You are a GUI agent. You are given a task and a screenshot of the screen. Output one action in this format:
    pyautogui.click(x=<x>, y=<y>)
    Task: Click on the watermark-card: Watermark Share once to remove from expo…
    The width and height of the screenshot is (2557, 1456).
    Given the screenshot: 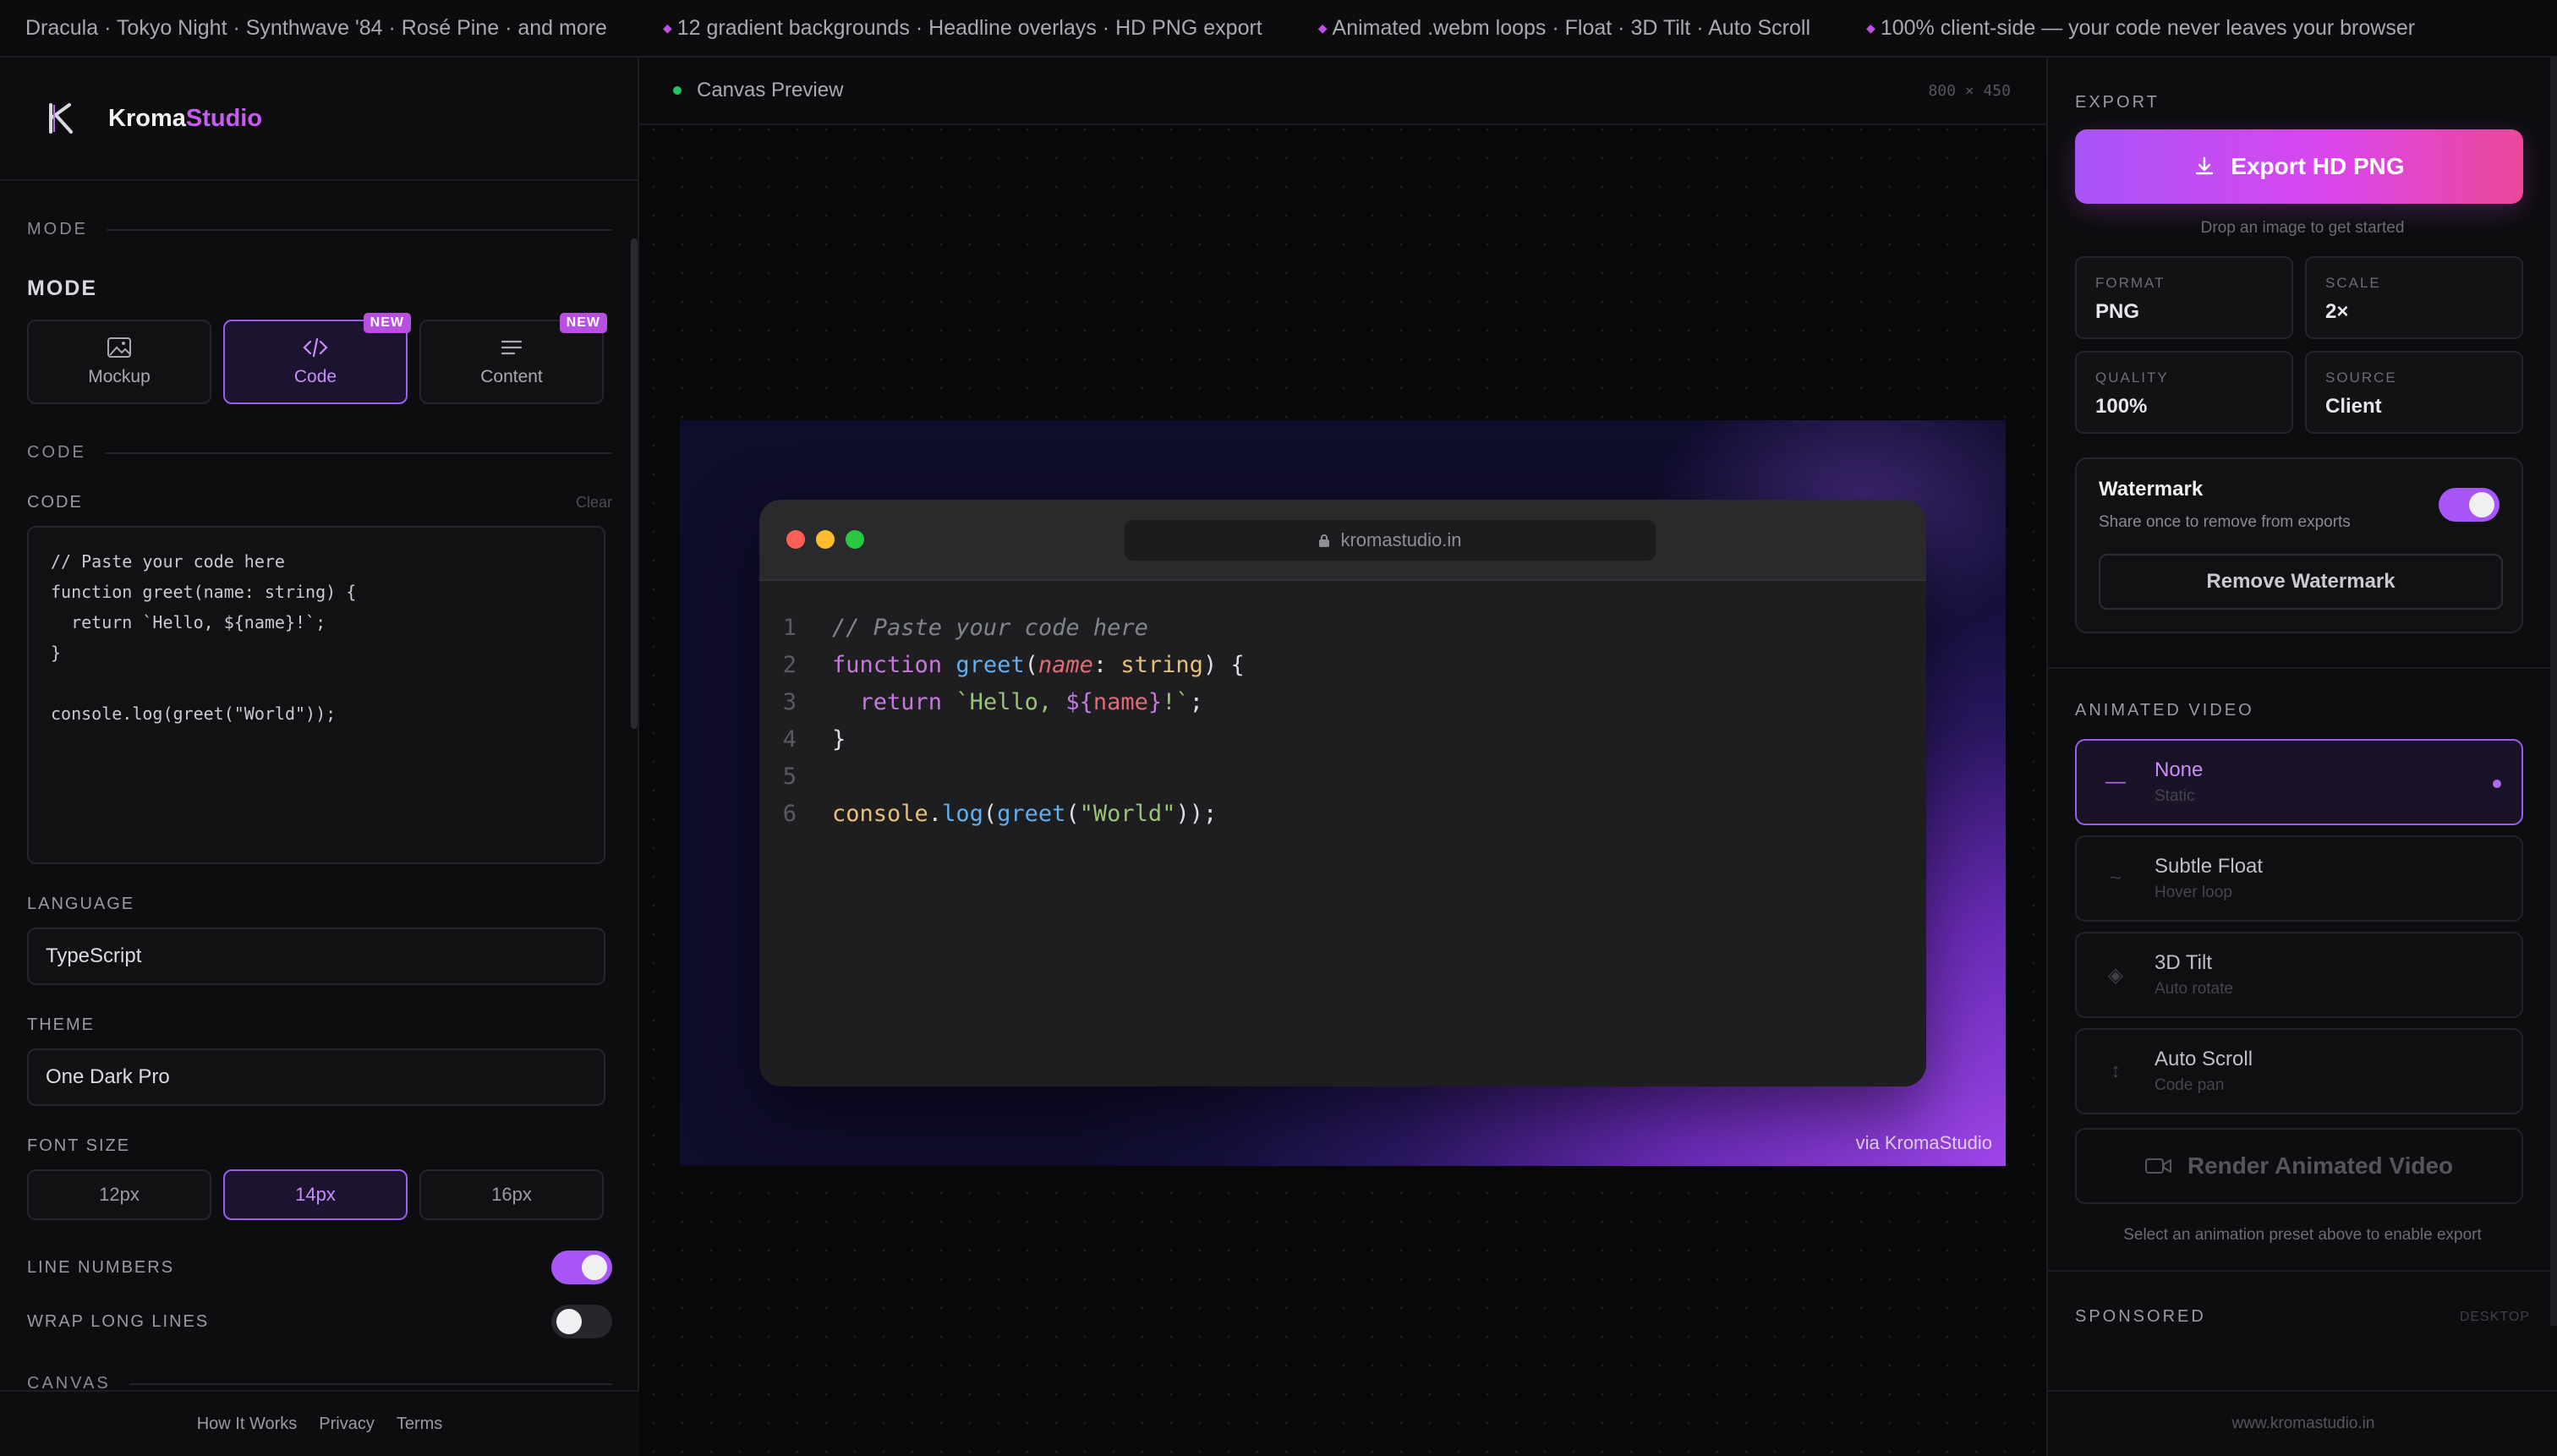 What is the action you would take?
    pyautogui.click(x=2299, y=545)
    